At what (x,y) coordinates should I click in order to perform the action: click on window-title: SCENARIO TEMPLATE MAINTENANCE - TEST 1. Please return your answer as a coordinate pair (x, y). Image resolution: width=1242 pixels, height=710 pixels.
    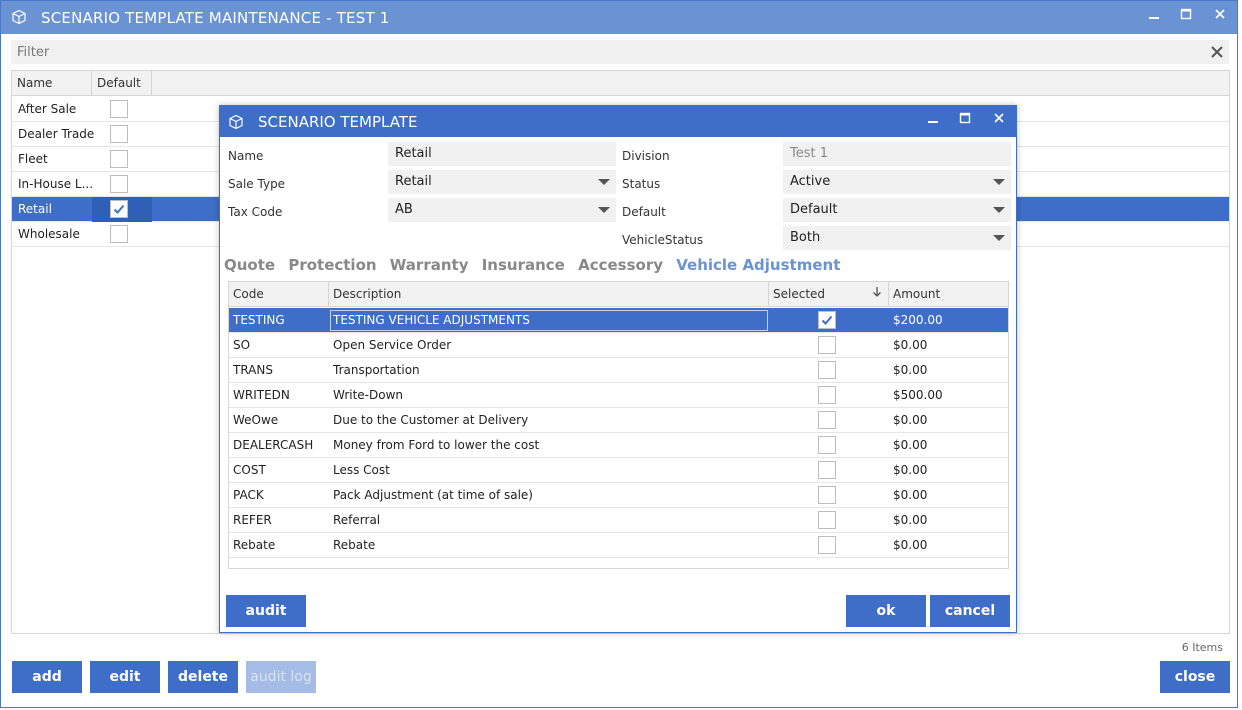
    Looking at the image, I should click on (215, 18).